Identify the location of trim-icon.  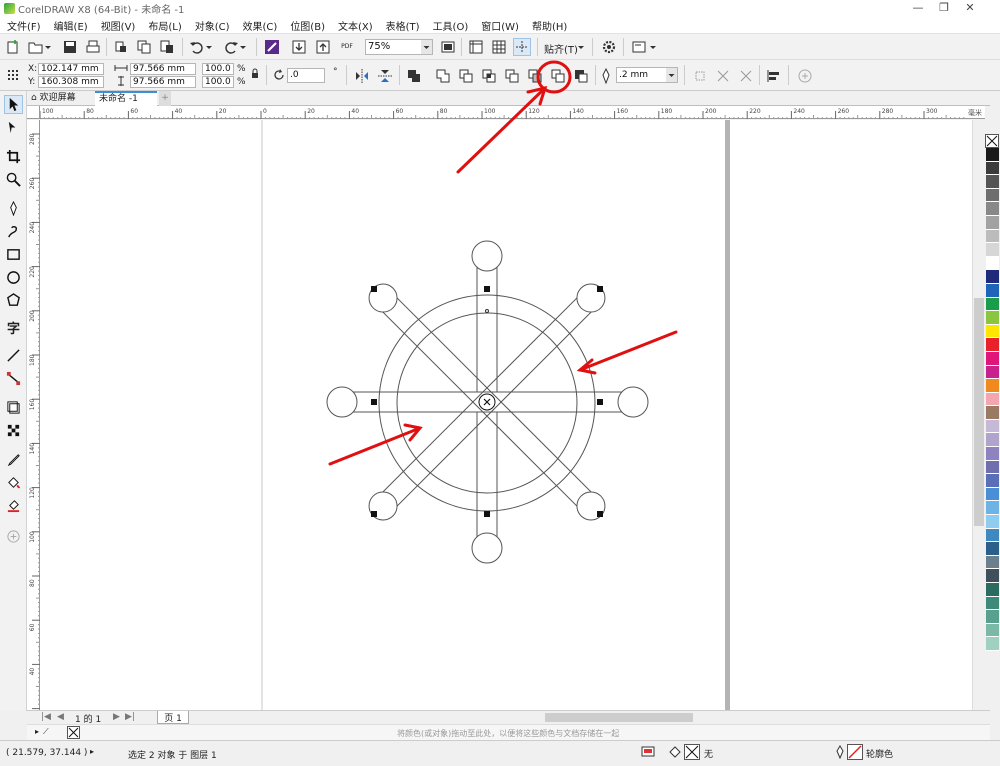
(466, 76).